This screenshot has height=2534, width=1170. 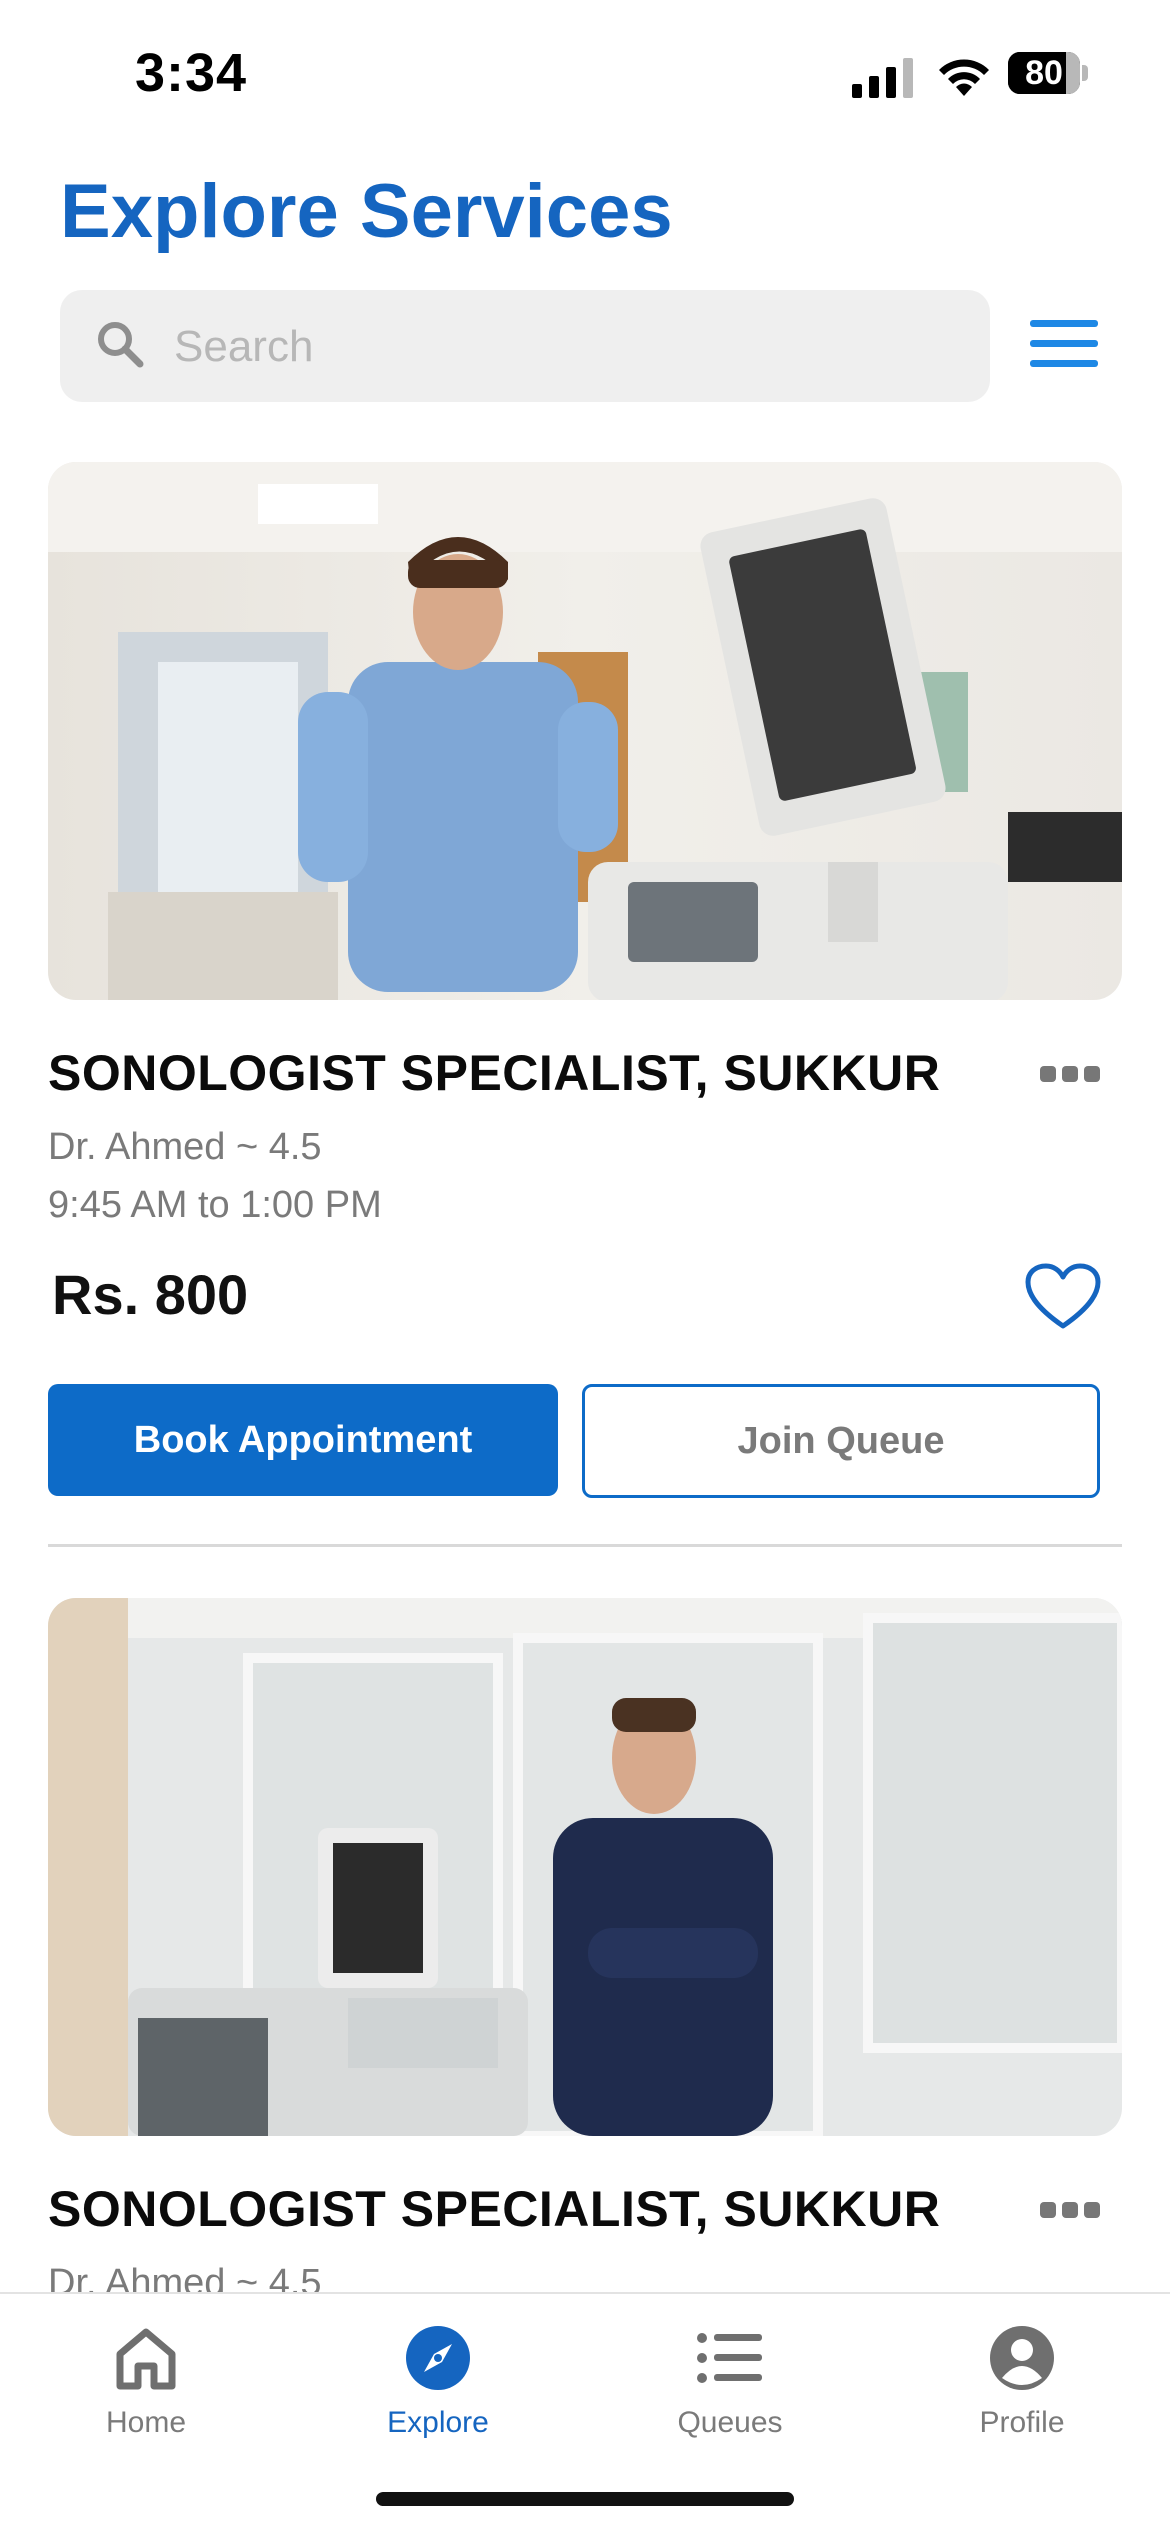 I want to click on search-input, so click(x=564, y=347).